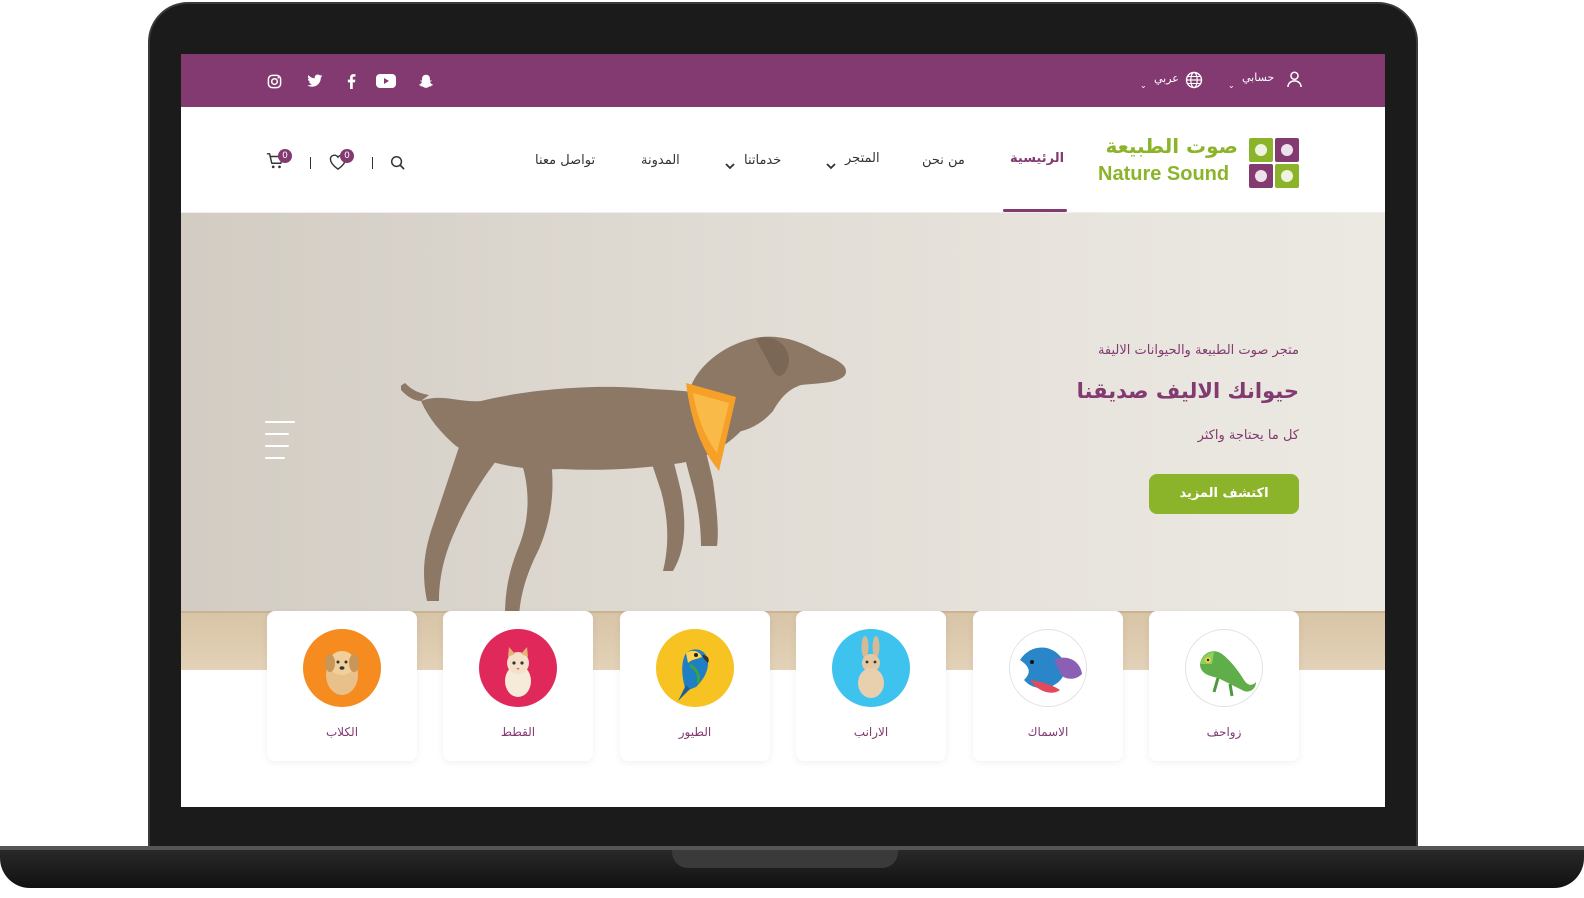 Image resolution: width=1584 pixels, height=898 pixels. Describe the element at coordinates (386, 81) in the screenshot. I see `youtube-icon` at that location.